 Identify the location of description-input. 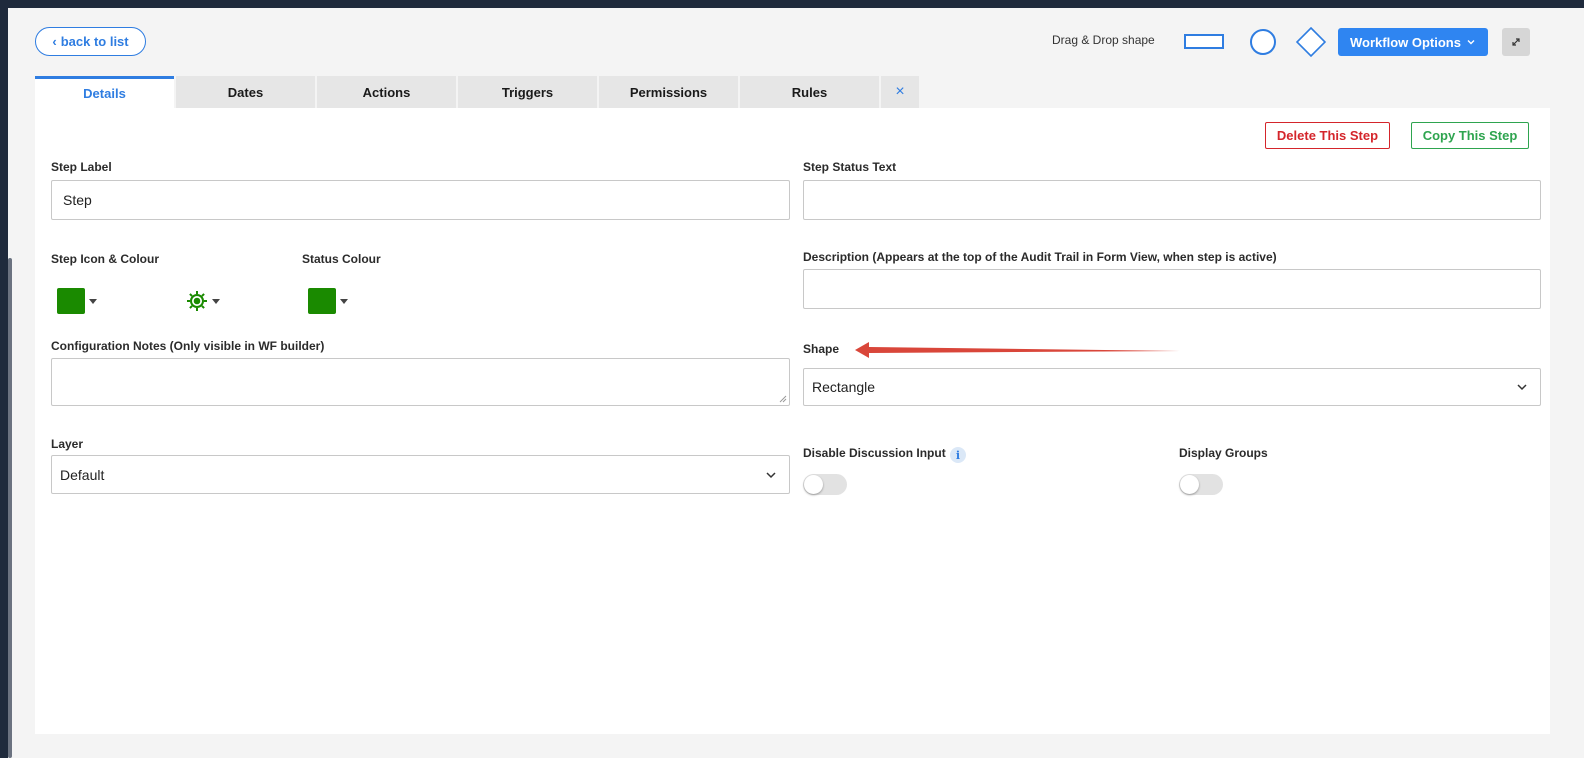
(1172, 289).